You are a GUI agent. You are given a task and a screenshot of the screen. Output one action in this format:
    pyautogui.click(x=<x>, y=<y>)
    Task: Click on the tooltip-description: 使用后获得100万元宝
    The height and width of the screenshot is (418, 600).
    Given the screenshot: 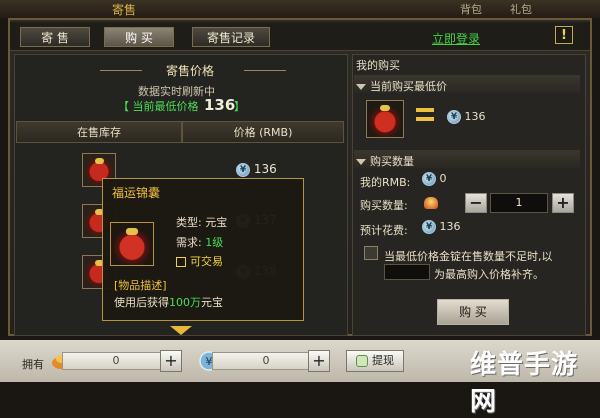 What is the action you would take?
    pyautogui.click(x=168, y=302)
    